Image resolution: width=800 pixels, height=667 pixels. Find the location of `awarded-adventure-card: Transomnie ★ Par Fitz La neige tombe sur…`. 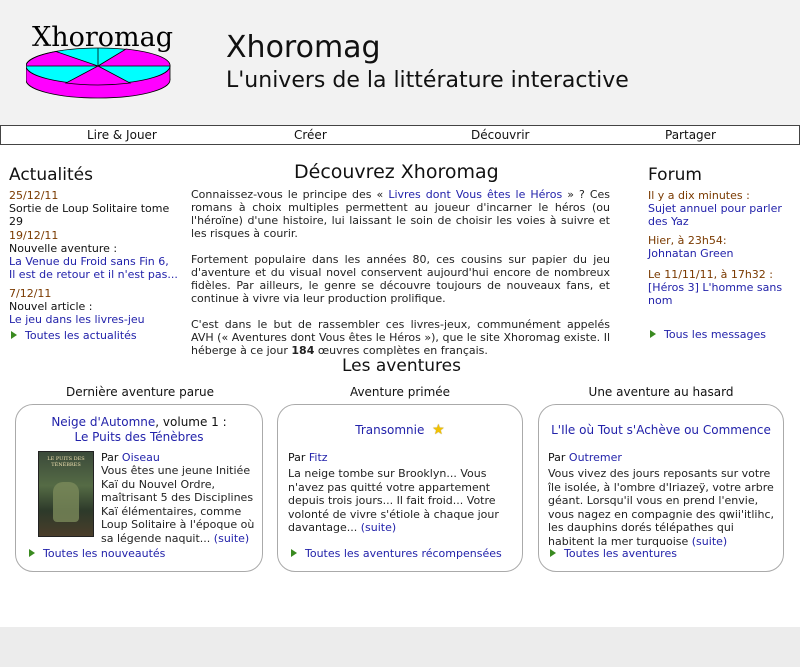

awarded-adventure-card: Transomnie ★ Par Fitz La neige tombe sur… is located at coordinates (400, 488).